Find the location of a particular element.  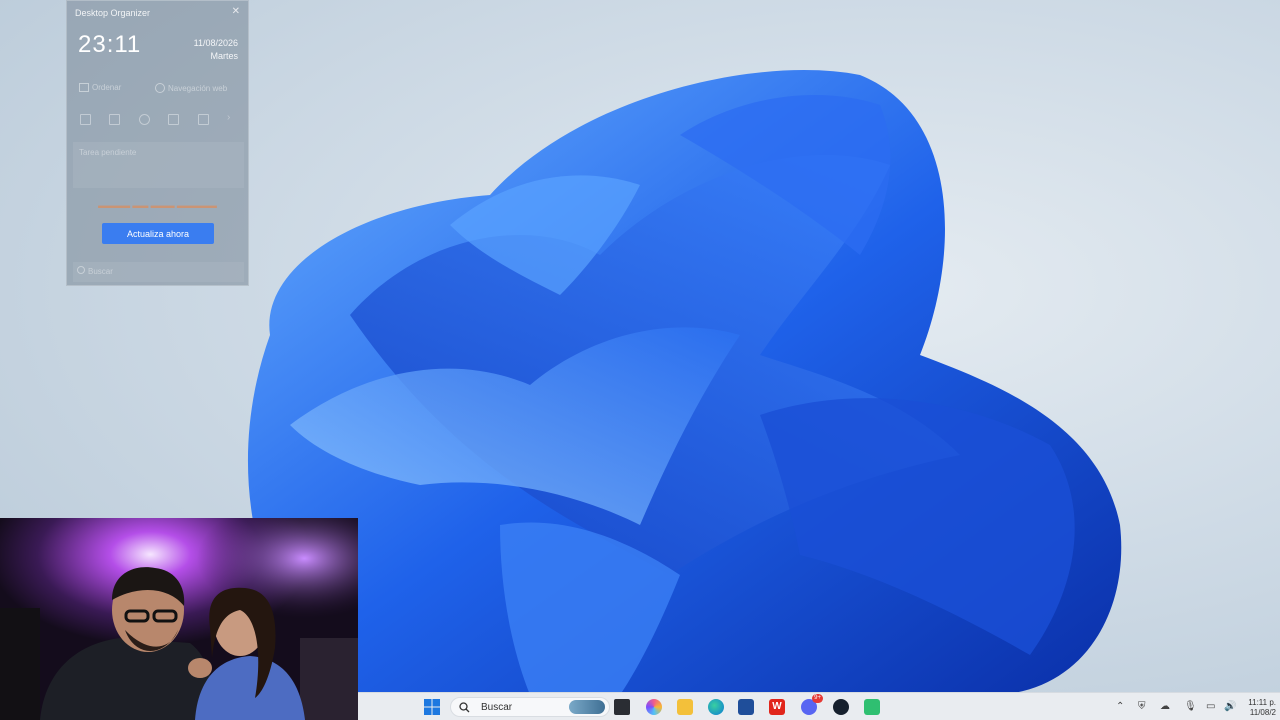

organizer-clock: 23:11 is located at coordinates (110, 44).